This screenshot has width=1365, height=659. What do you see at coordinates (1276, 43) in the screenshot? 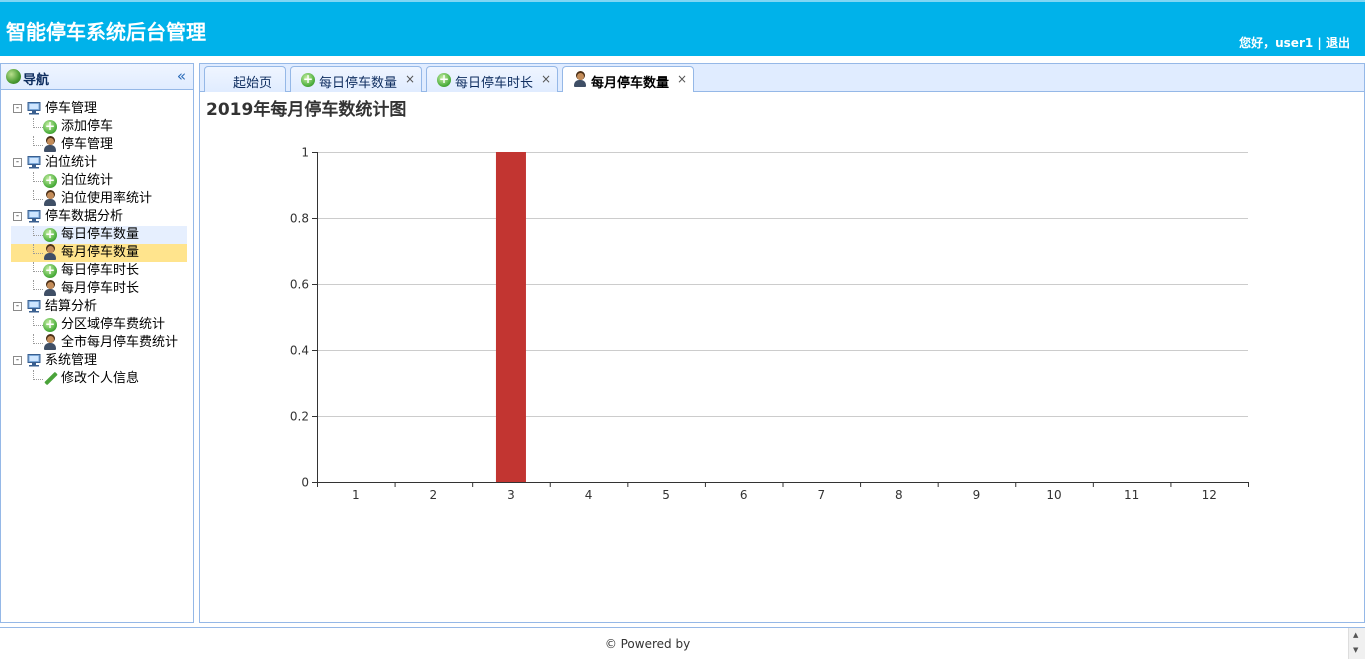
I see `user-greeting: 您好，user1` at bounding box center [1276, 43].